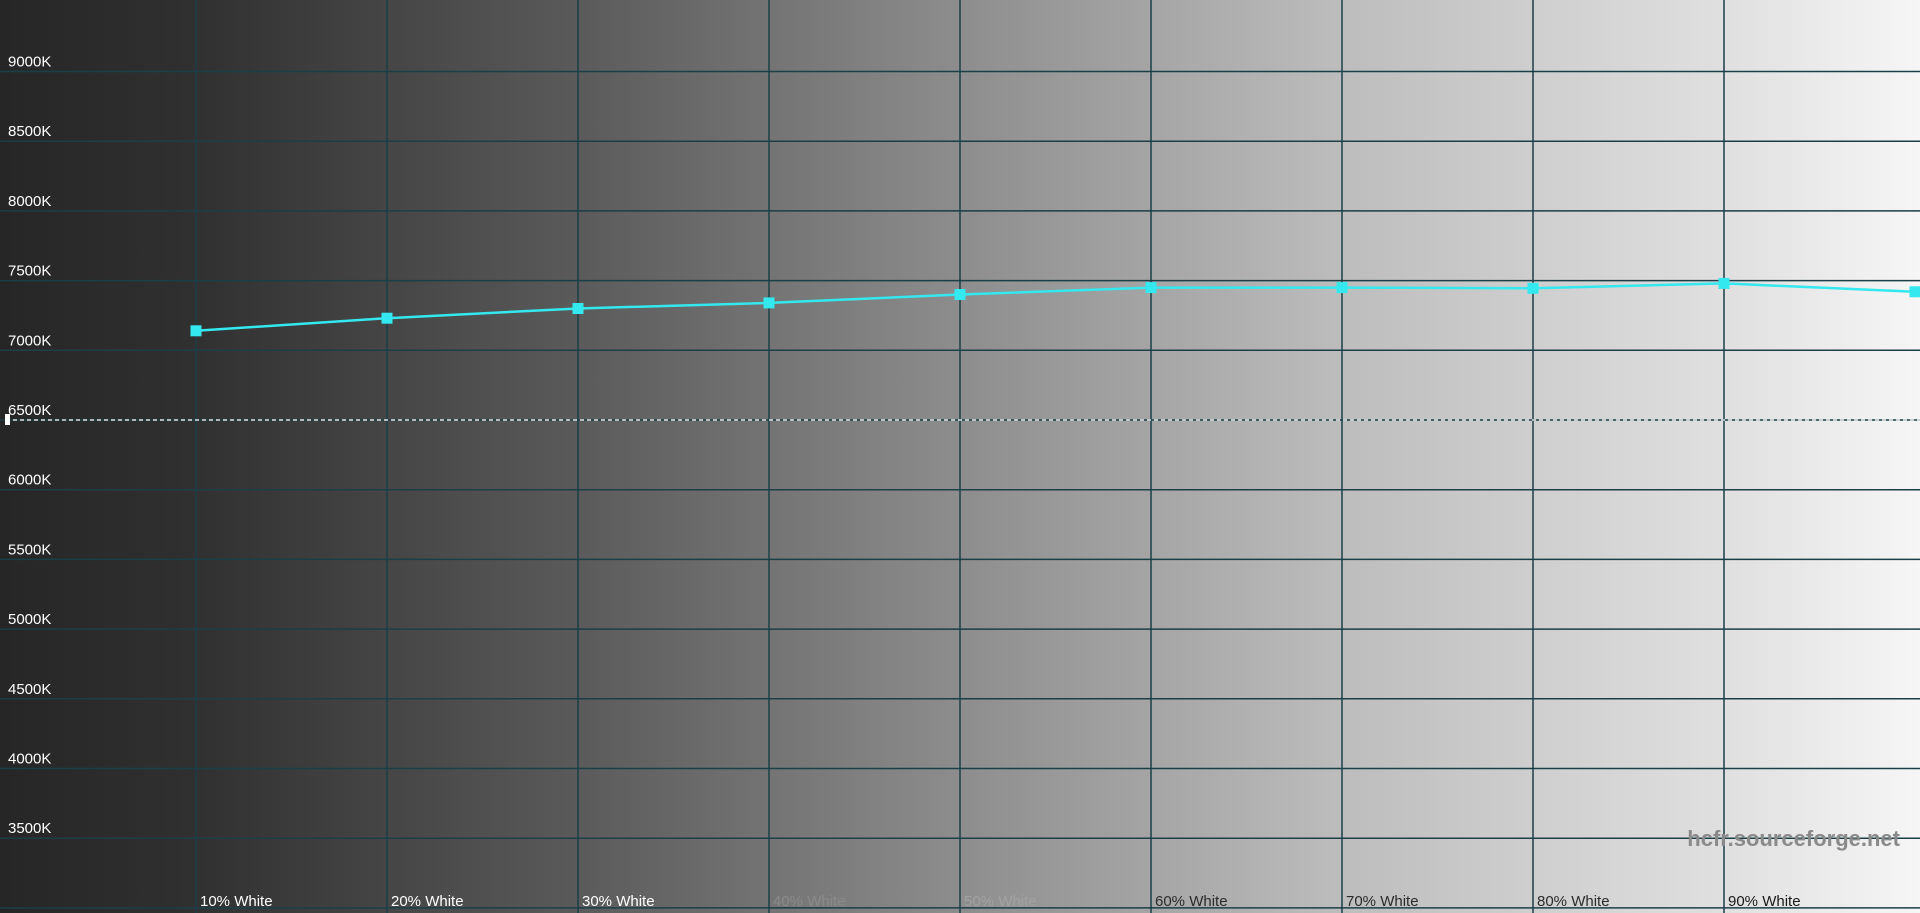 This screenshot has width=1920, height=913. Describe the element at coordinates (427, 901) in the screenshot. I see `x-tick-label: 20% White` at that location.